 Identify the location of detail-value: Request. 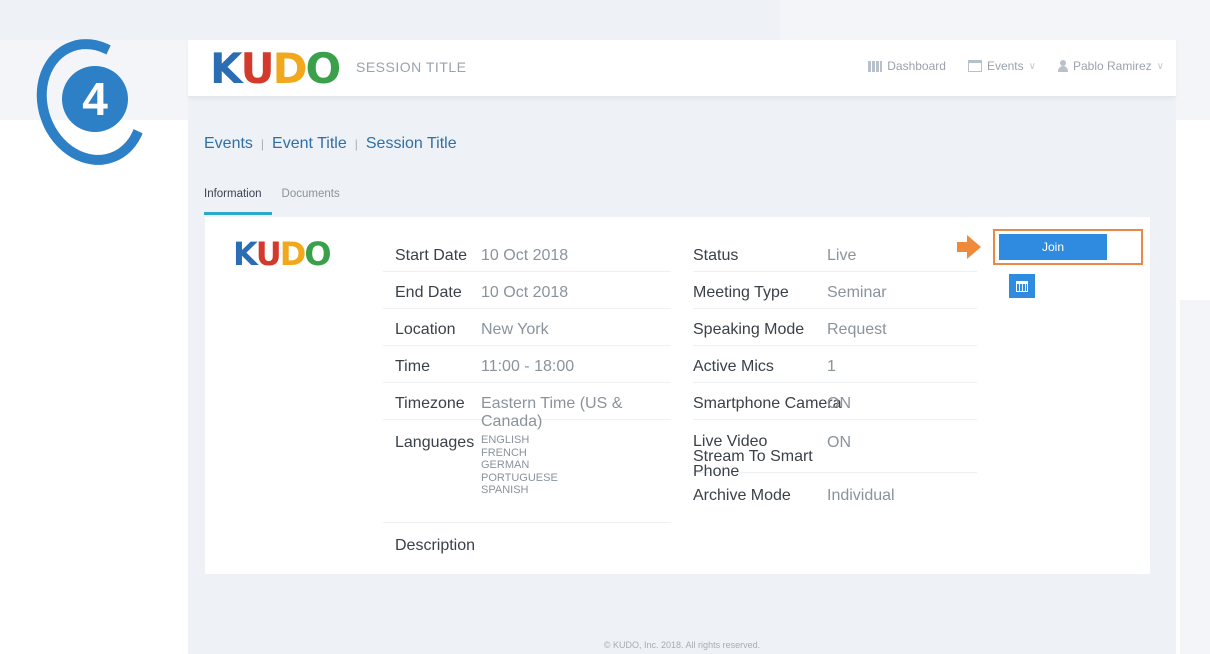
(857, 329).